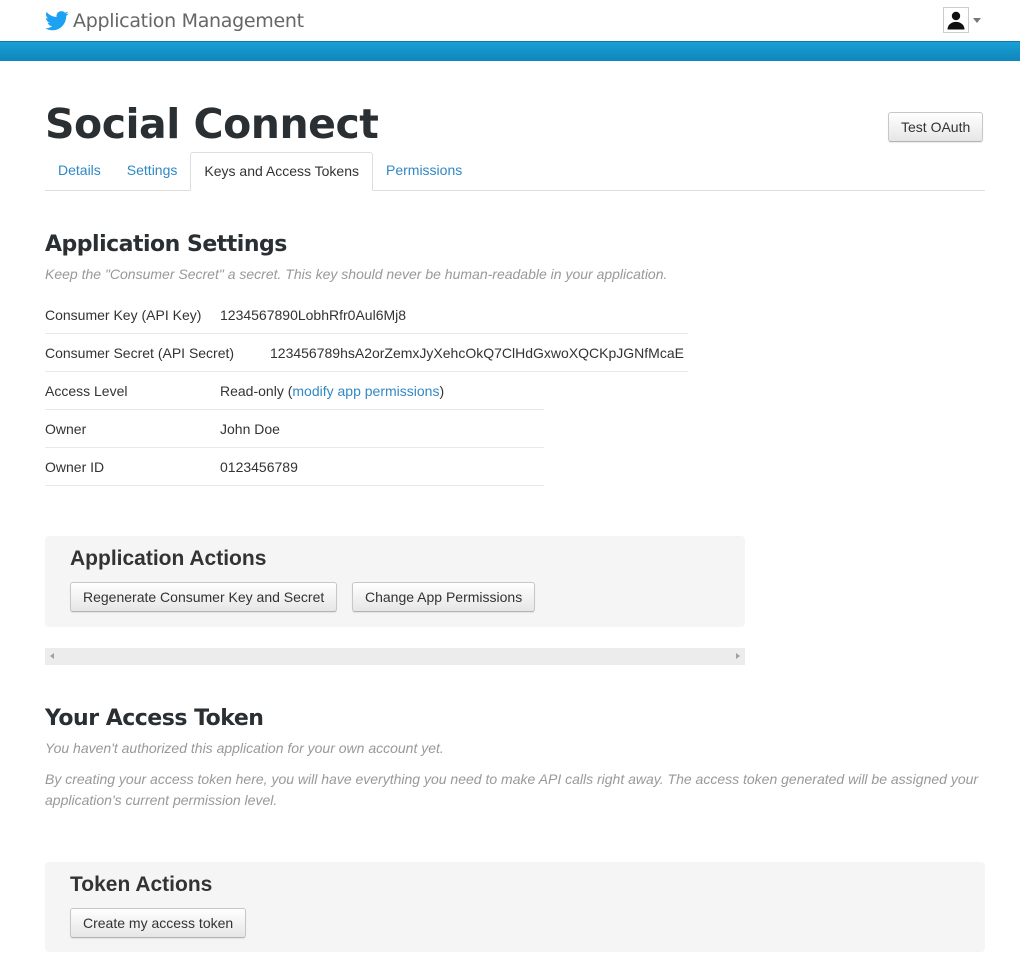 Image resolution: width=1020 pixels, height=961 pixels. I want to click on access-level-label: Access Level, so click(86, 391).